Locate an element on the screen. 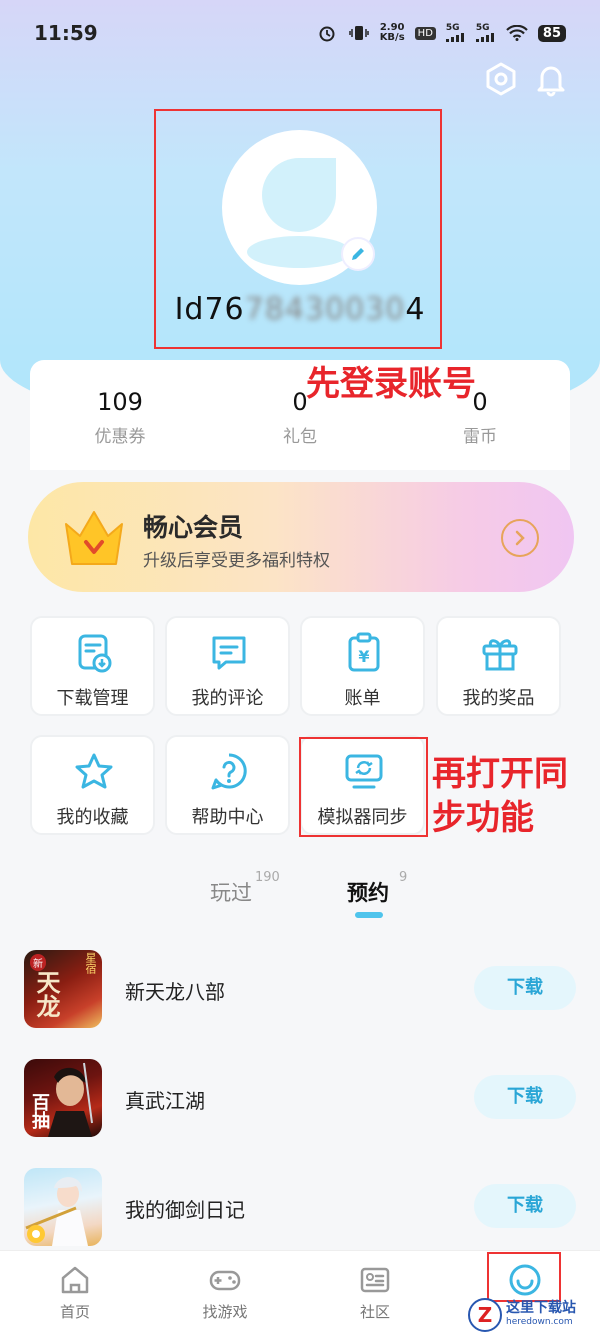 The height and width of the screenshot is (1333, 600). game-name: 我的御剑日记 is located at coordinates (185, 1210).